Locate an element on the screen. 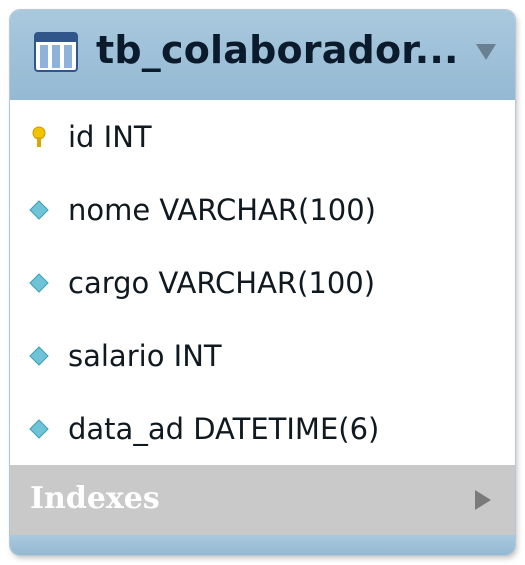  table-footer is located at coordinates (262, 545).